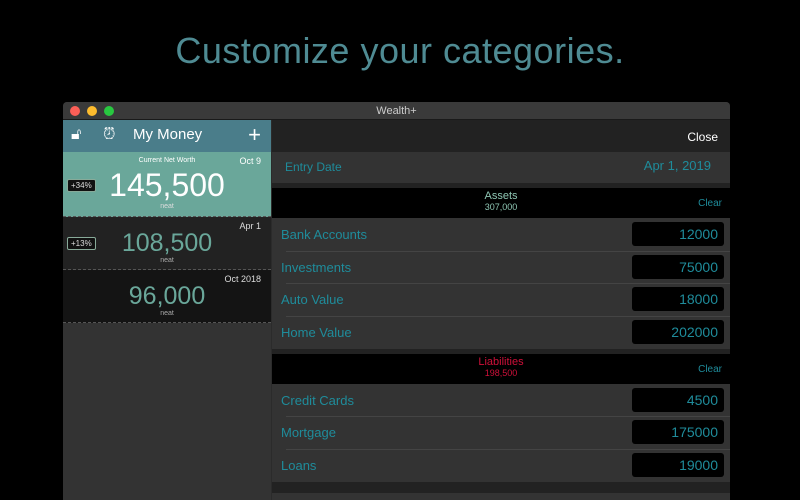  Describe the element at coordinates (702, 137) in the screenshot. I see `close-button: Close` at that location.